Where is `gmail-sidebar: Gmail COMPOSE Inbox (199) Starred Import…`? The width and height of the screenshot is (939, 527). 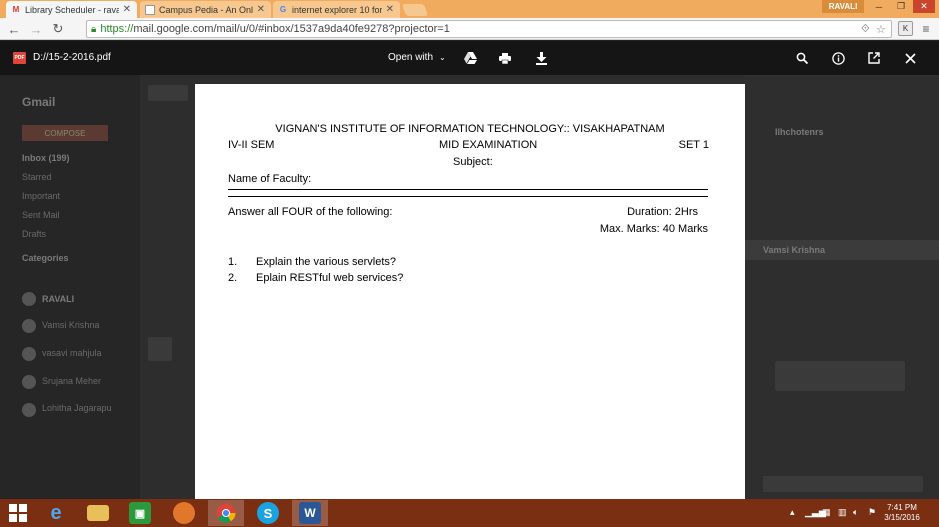
gmail-sidebar: Gmail COMPOSE Inbox (199) Starred Import… is located at coordinates (70, 270).